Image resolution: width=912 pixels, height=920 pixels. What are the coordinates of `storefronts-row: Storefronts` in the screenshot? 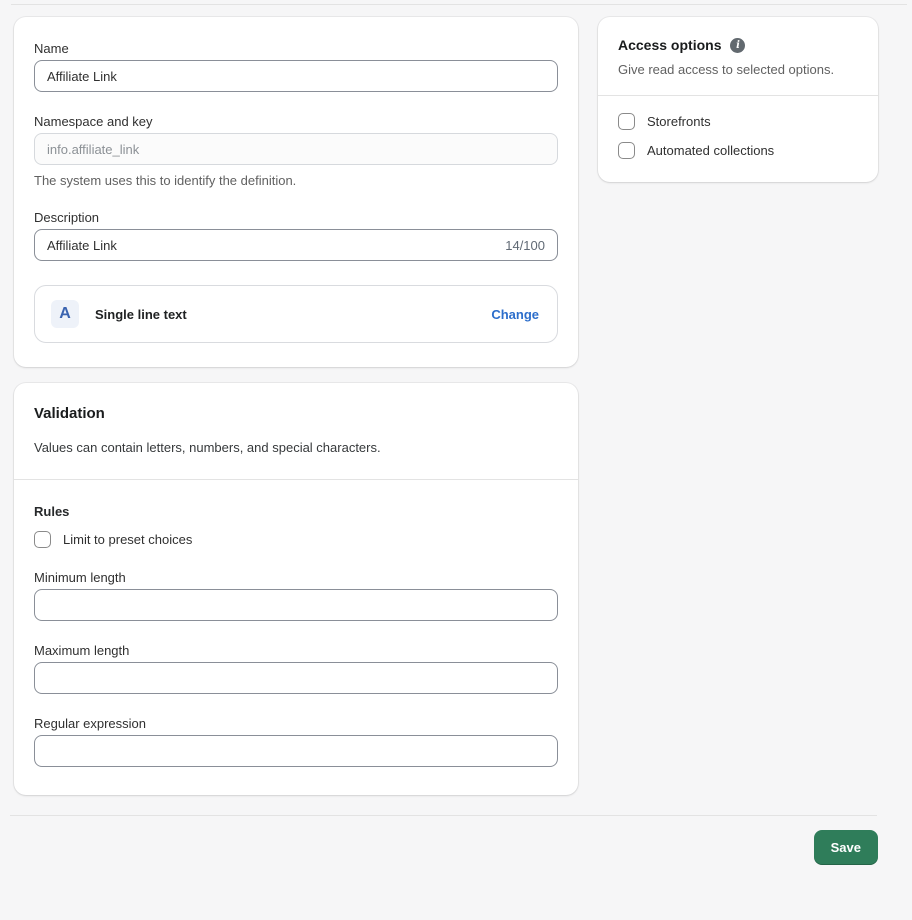 It's located at (738, 121).